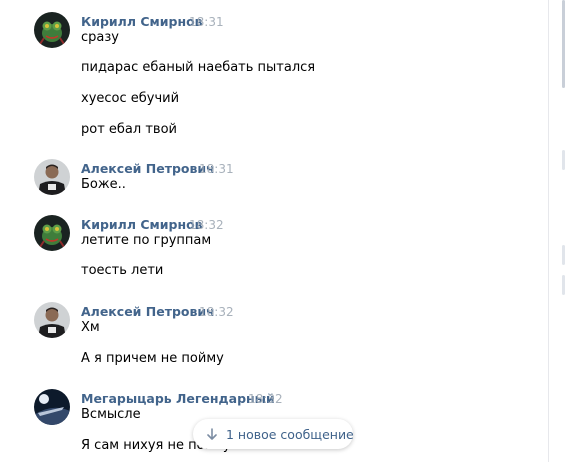 The height and width of the screenshot is (462, 570). Describe the element at coordinates (122, 270) in the screenshot. I see `message-text: тоесть лети` at that location.